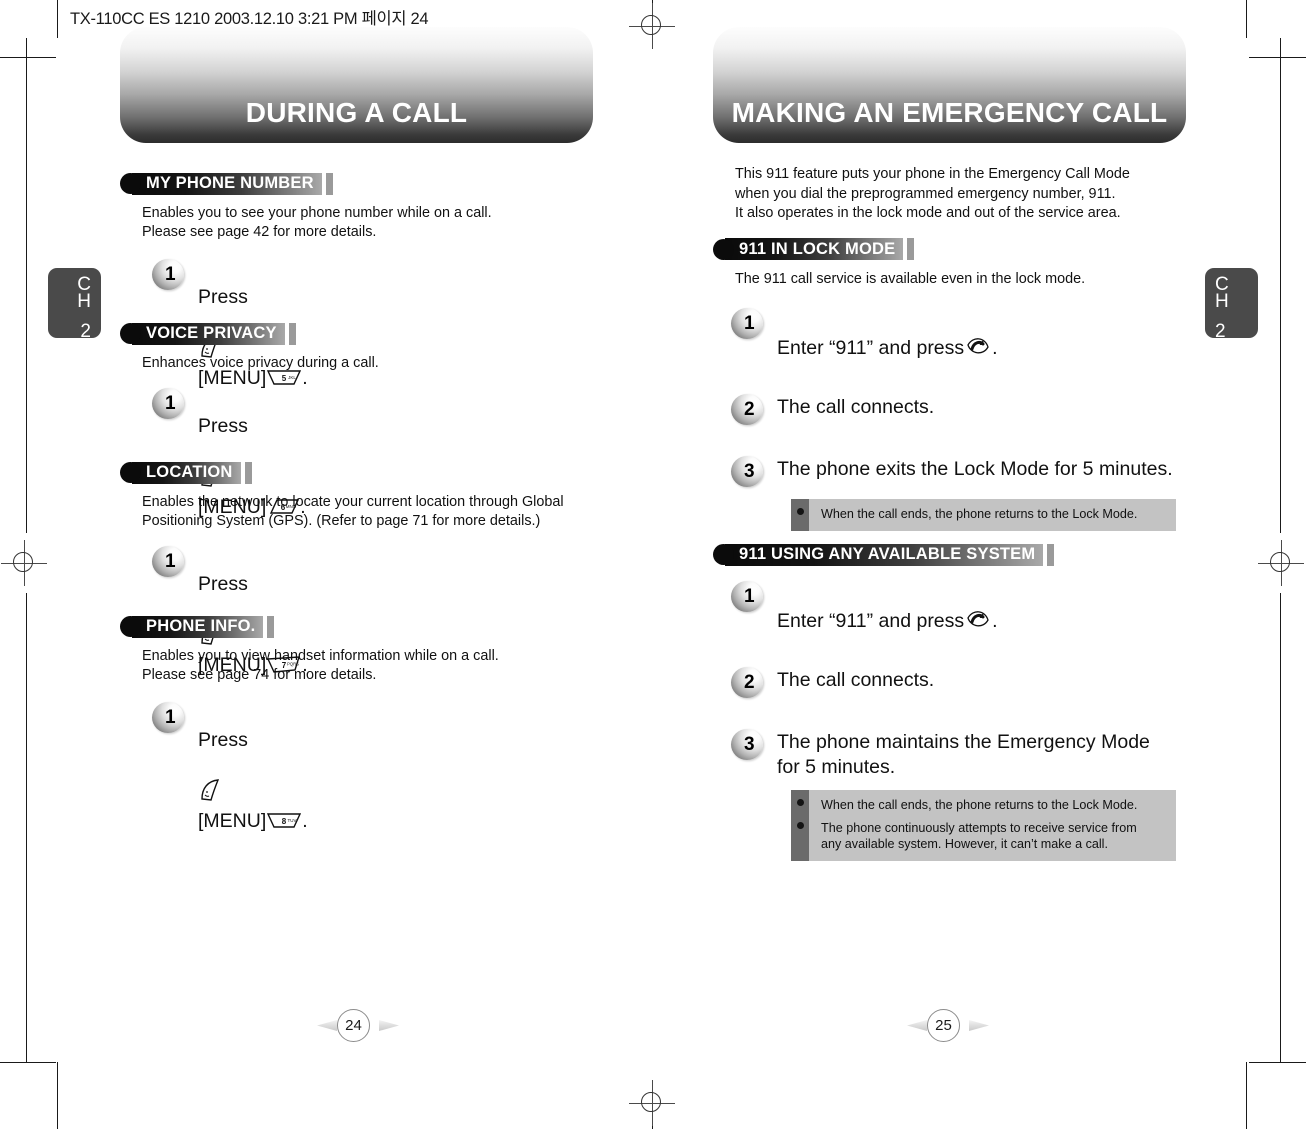 This screenshot has height=1129, width=1306. I want to click on page-number-left: 24, so click(358, 1026).